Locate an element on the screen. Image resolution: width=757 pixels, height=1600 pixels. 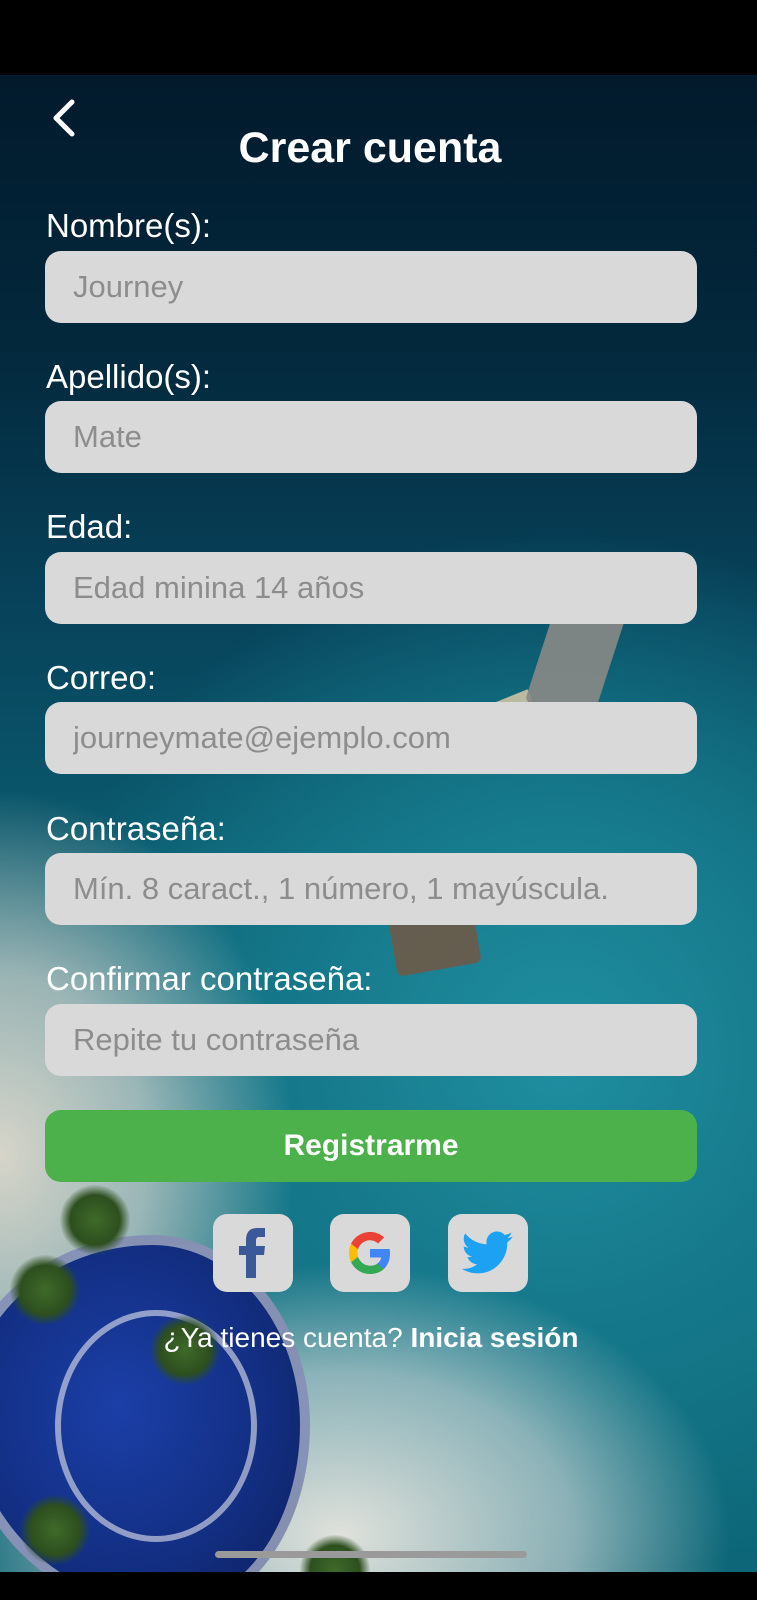
last-name-input is located at coordinates (371, 437).